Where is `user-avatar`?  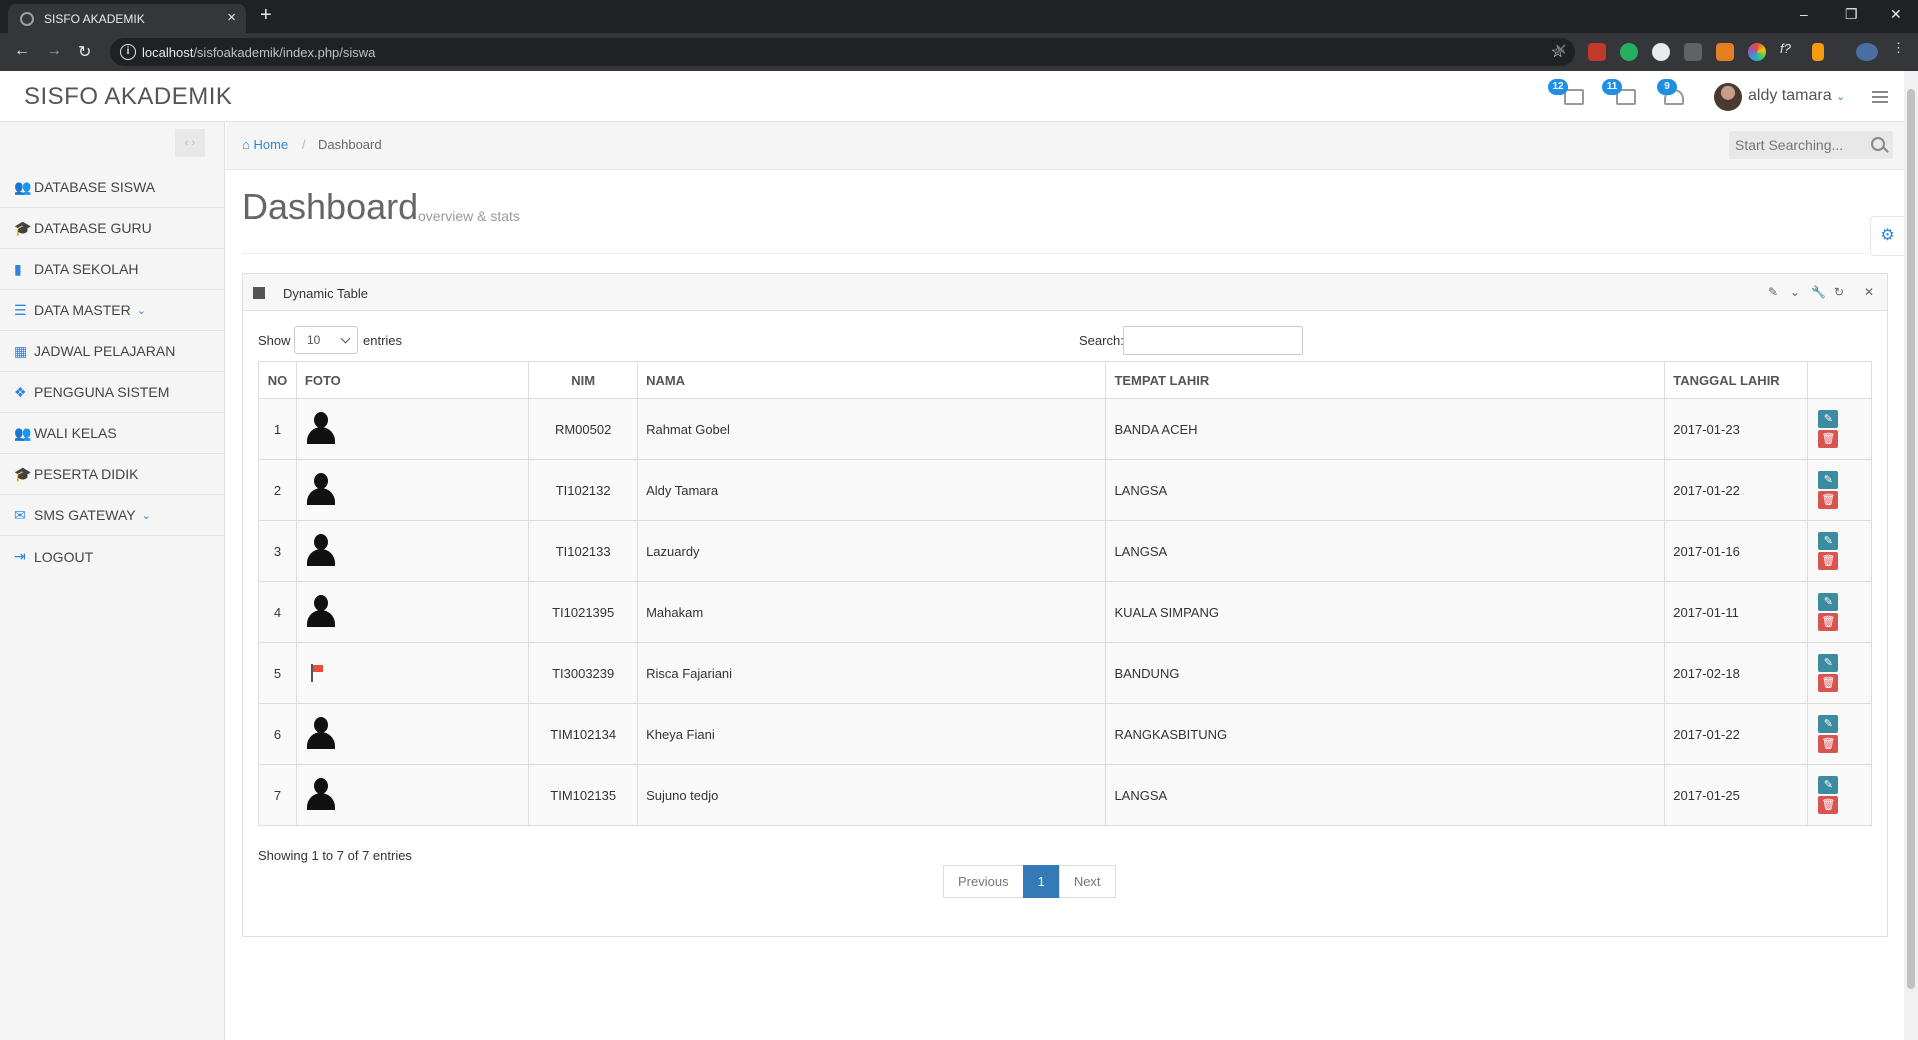
user-avatar is located at coordinates (1728, 97).